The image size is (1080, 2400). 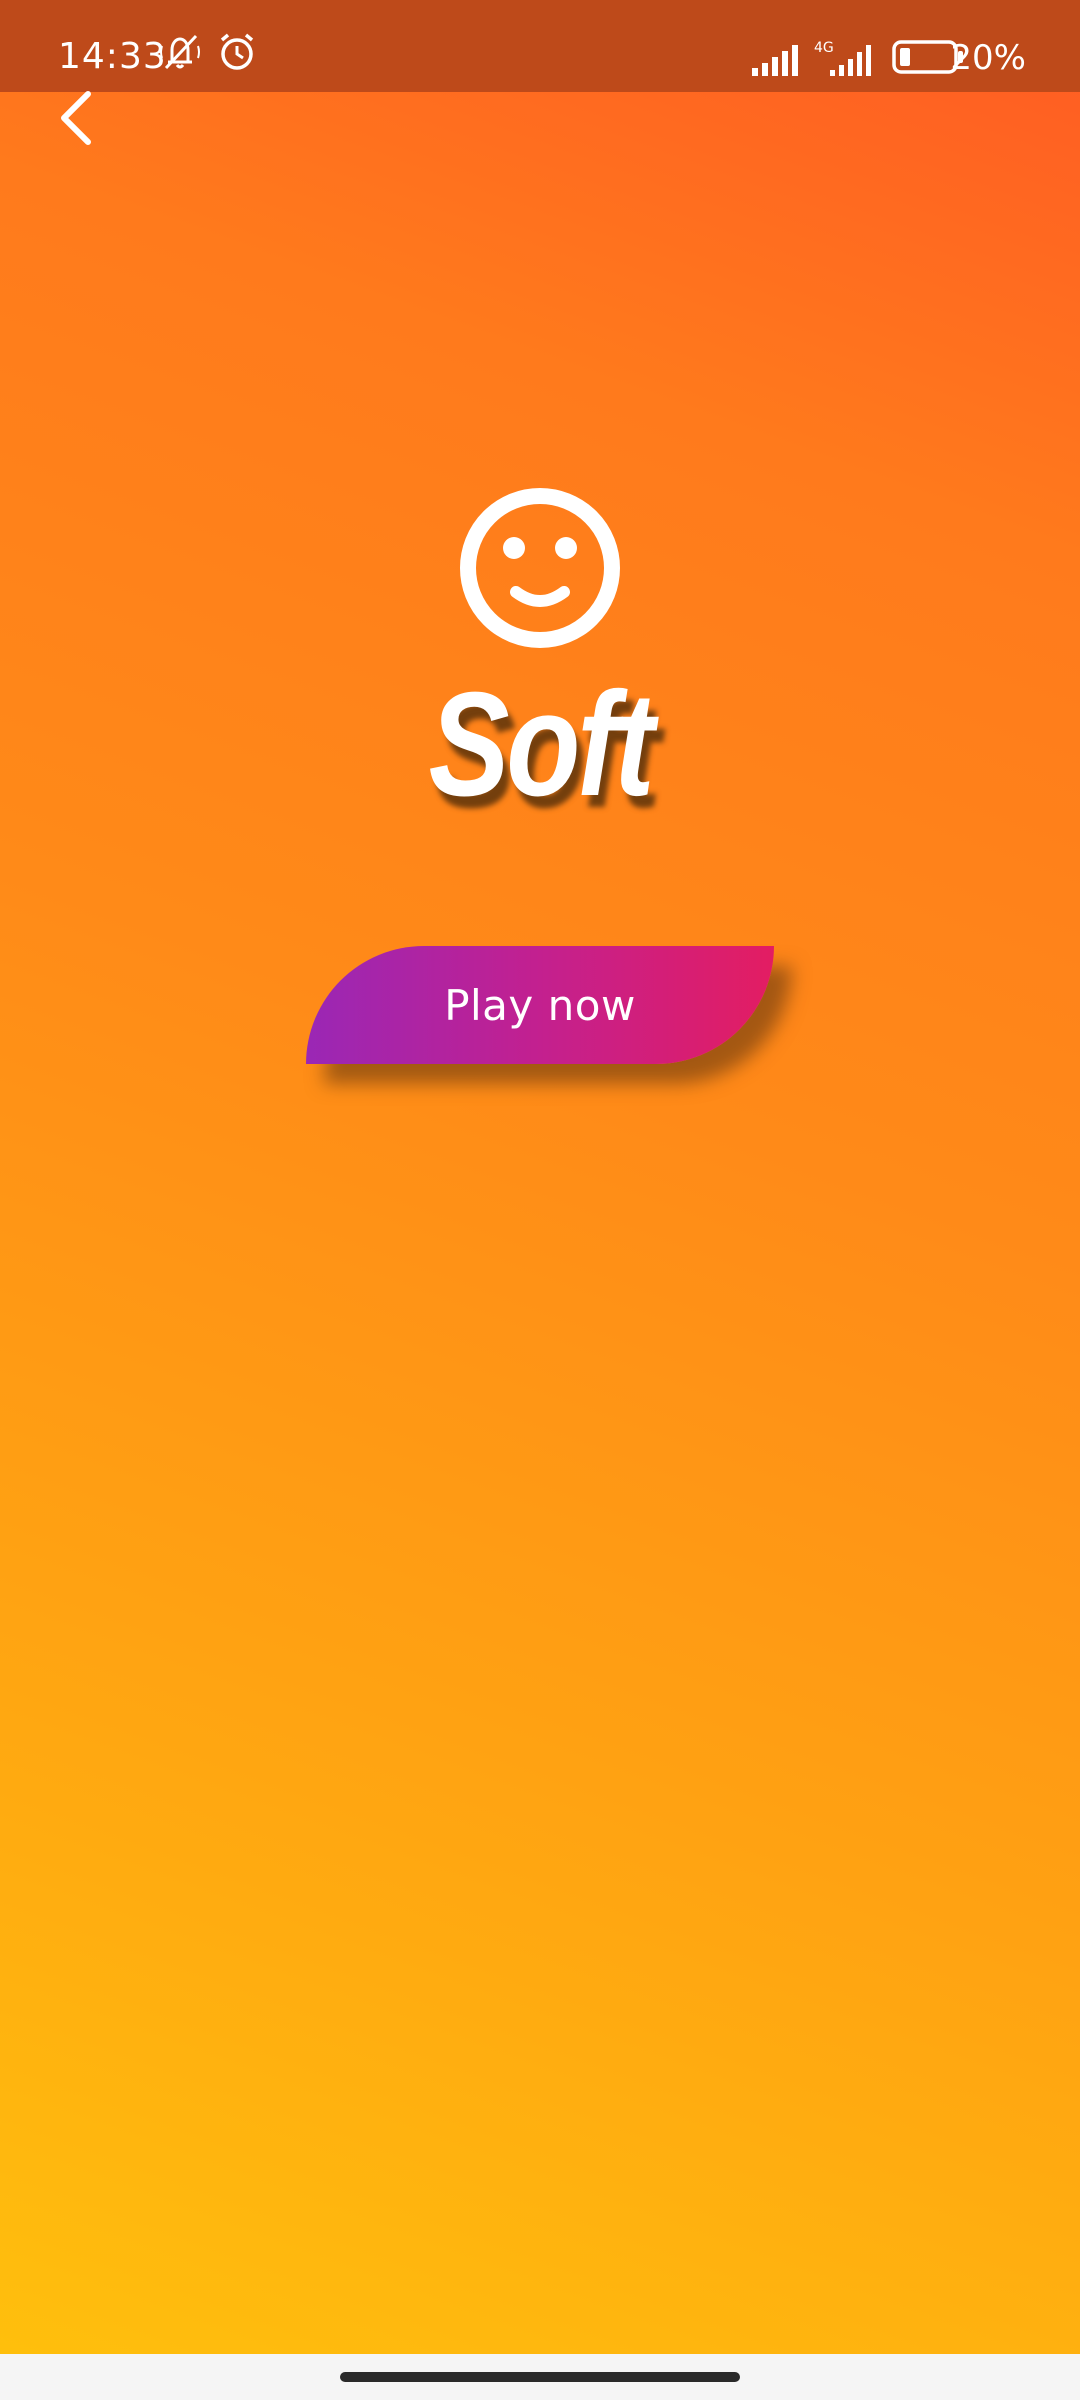 I want to click on chevron-left-icon, so click(x=76, y=118).